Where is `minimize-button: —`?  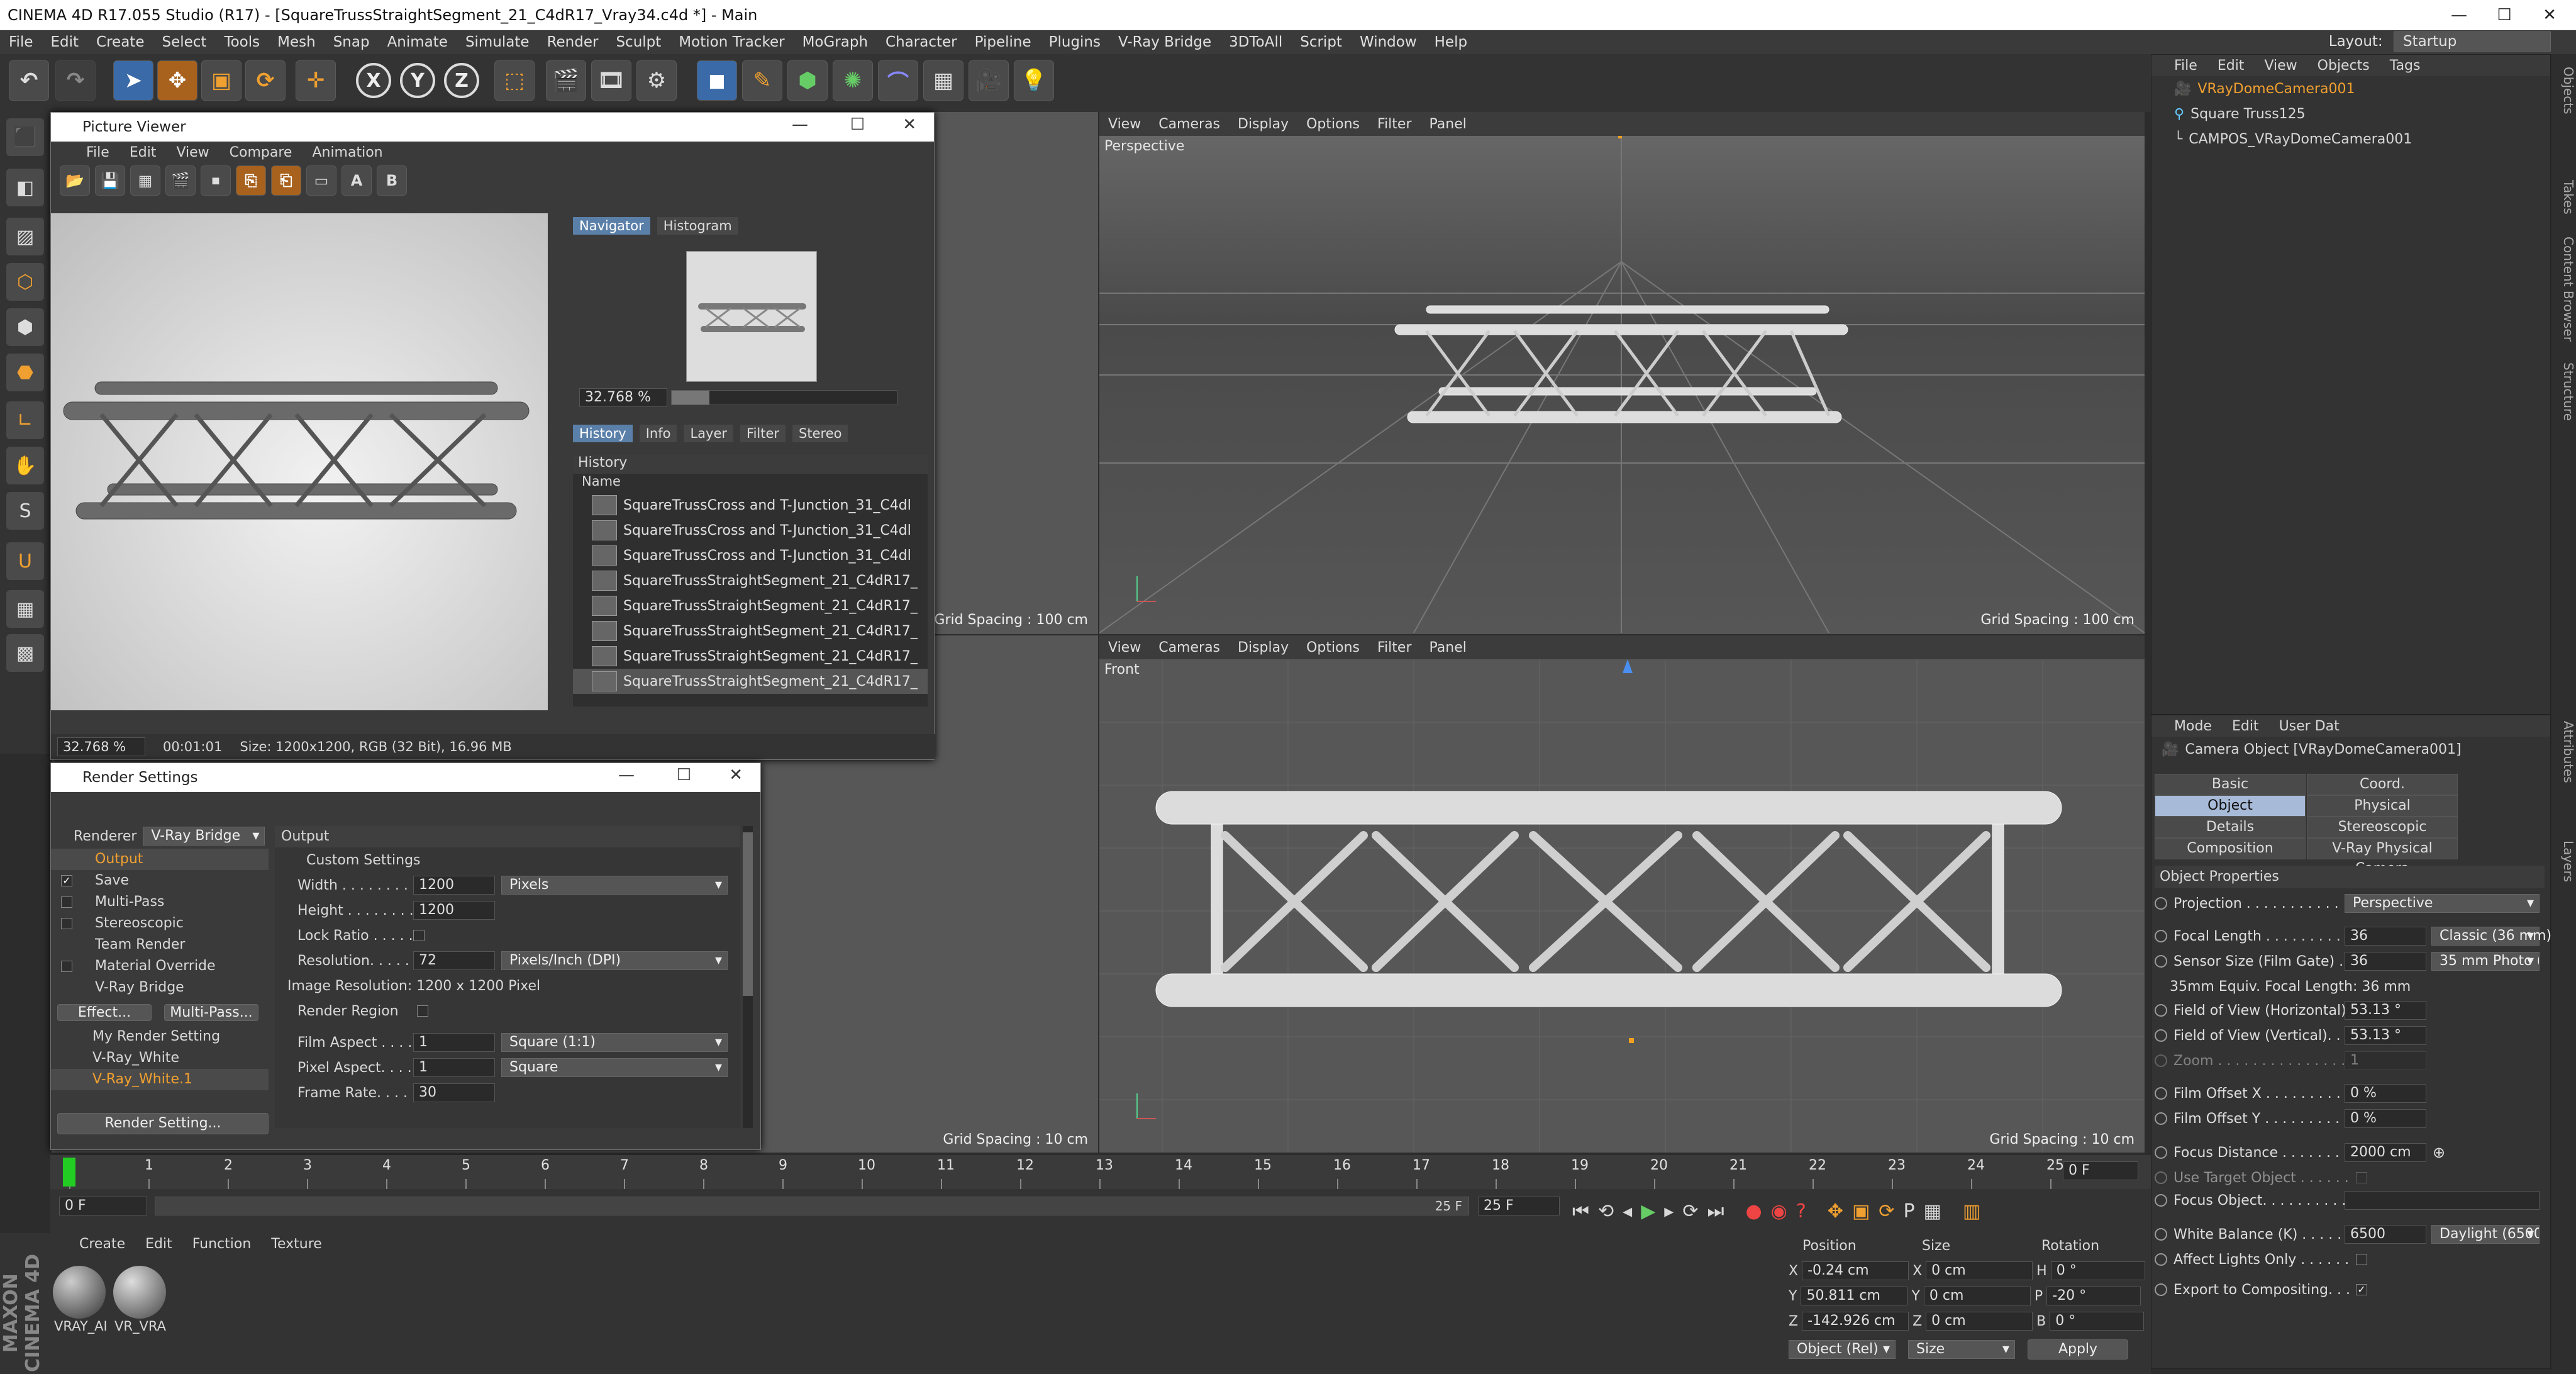 minimize-button: — is located at coordinates (2459, 15).